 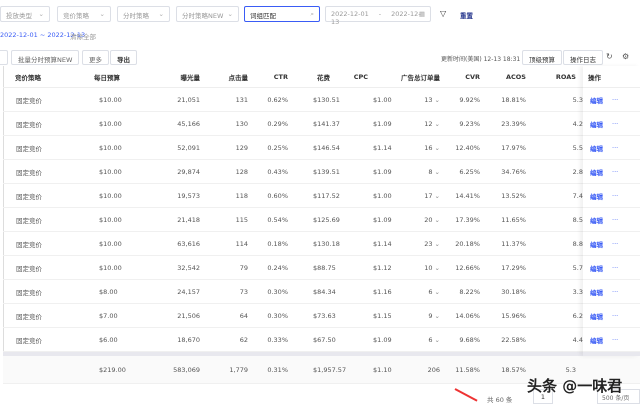 I want to click on more-button: 更多, so click(x=95, y=57).